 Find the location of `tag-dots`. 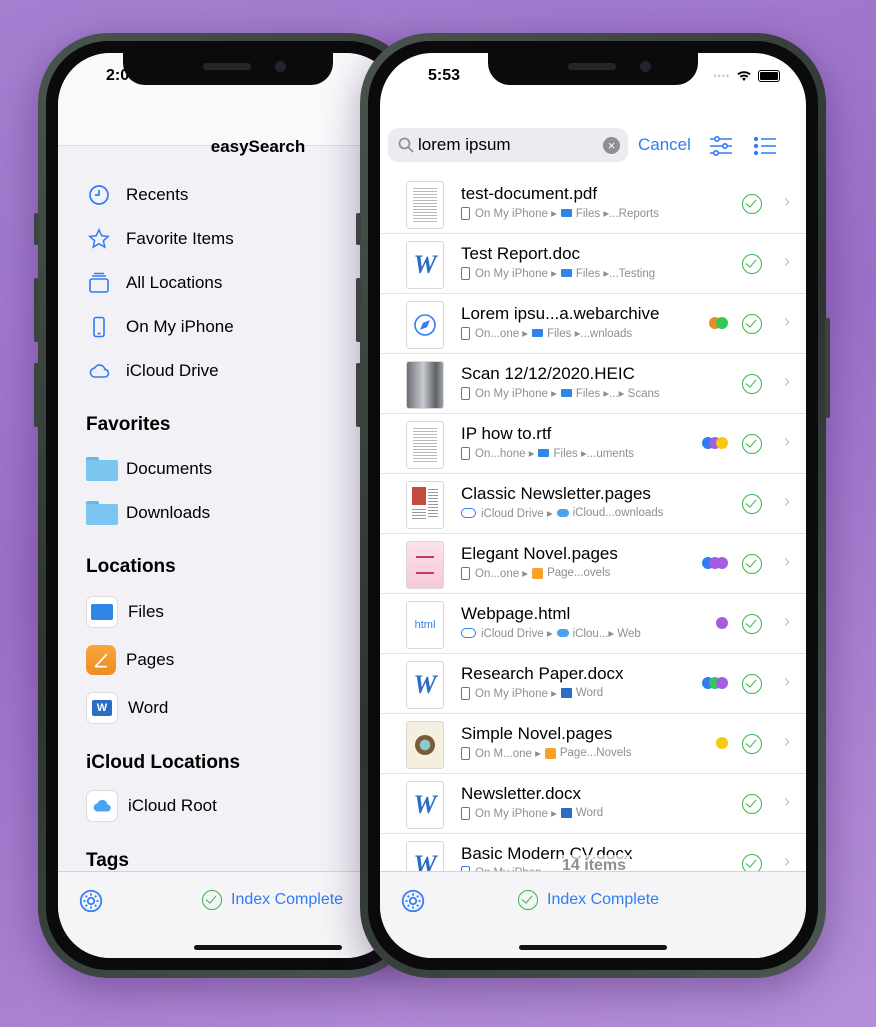

tag-dots is located at coordinates (718, 323).